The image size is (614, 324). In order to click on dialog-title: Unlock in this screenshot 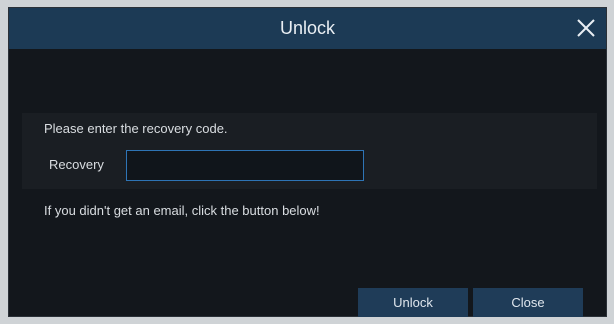, I will do `click(307, 28)`.